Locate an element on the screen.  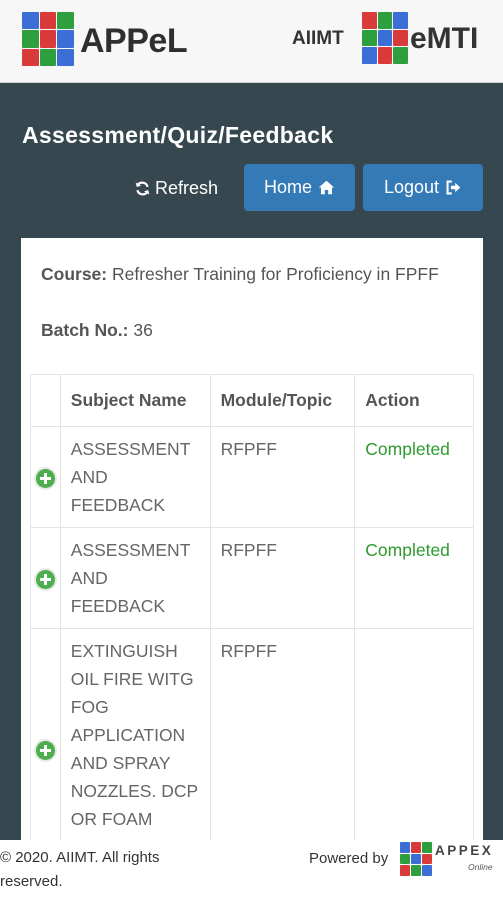
refresh-button: Refresh is located at coordinates (176, 188).